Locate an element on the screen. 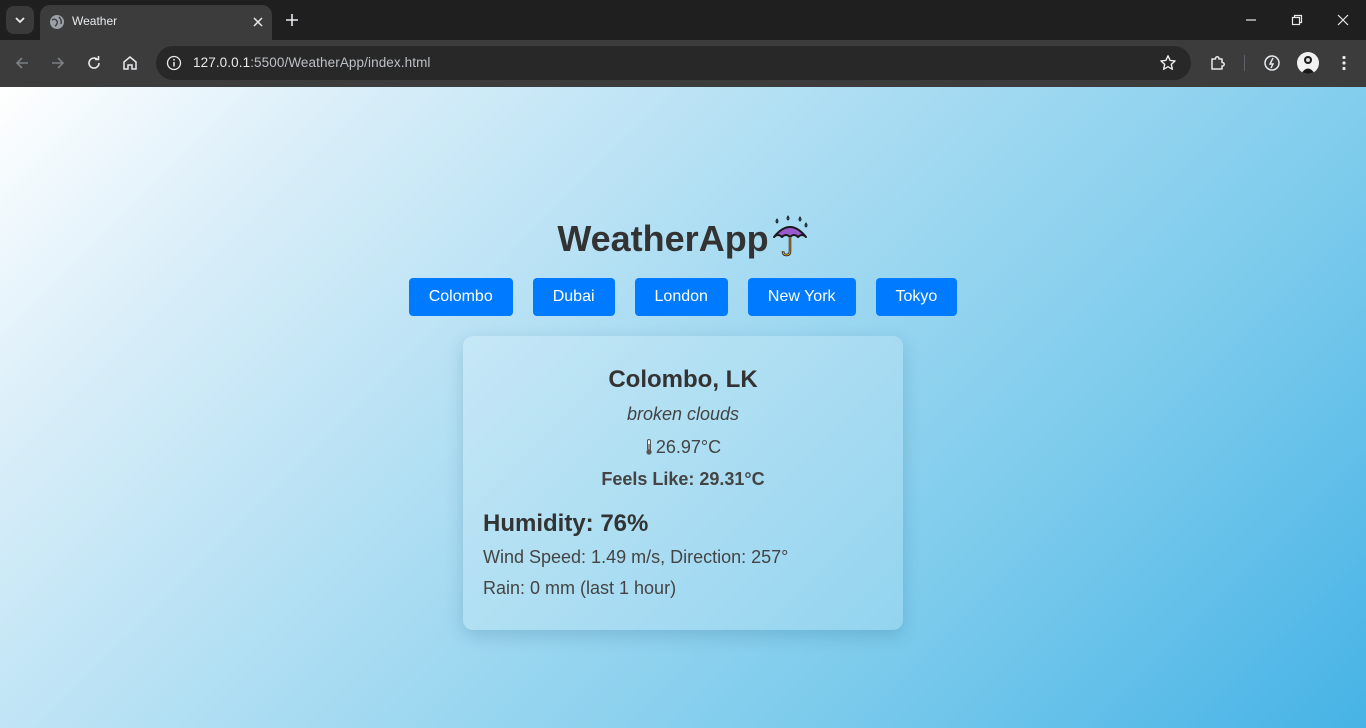  location-heading: Colombo, LK is located at coordinates (683, 379).